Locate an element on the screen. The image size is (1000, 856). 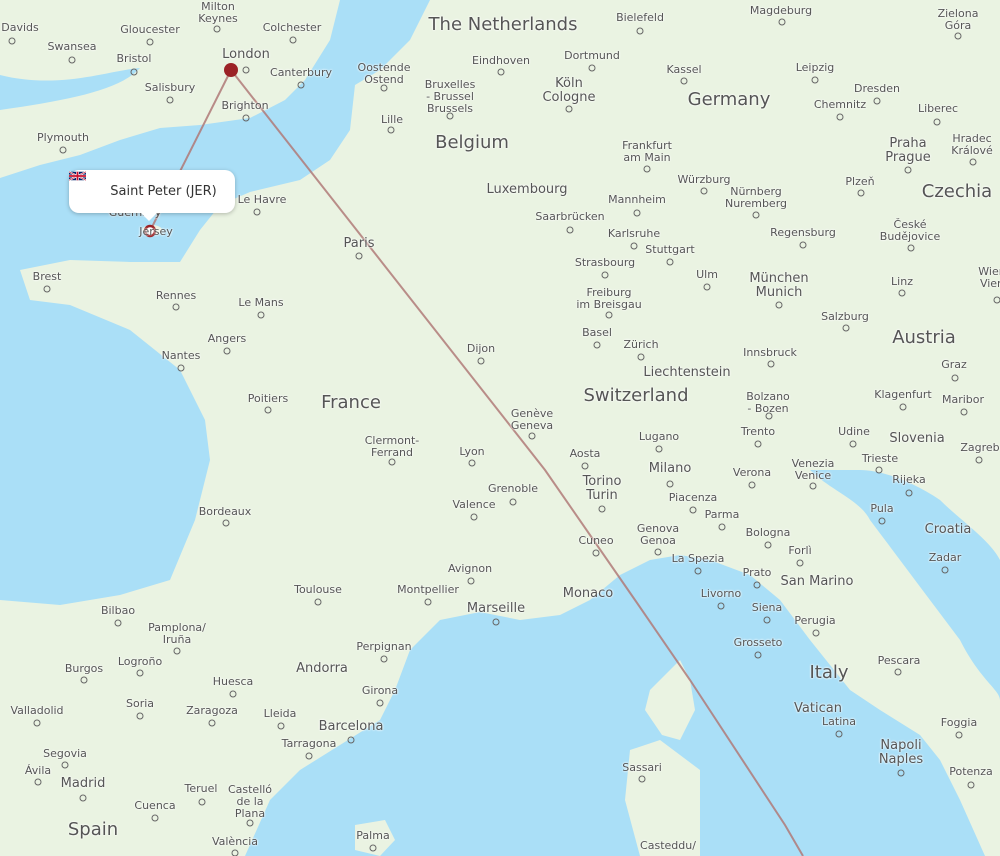
city-label: Stuttgart is located at coordinates (670, 249).